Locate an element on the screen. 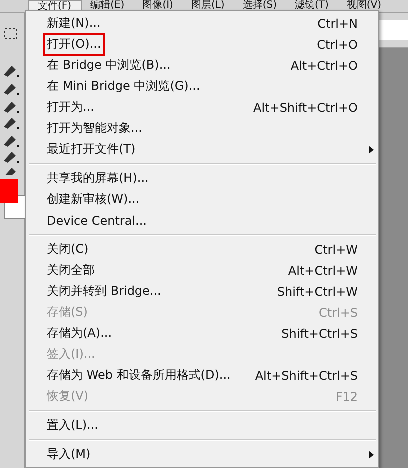 This screenshot has width=408, height=468. menu-item: 在 Bridge 中浏览(B)... Alt+Ctrl+O is located at coordinates (202, 65).